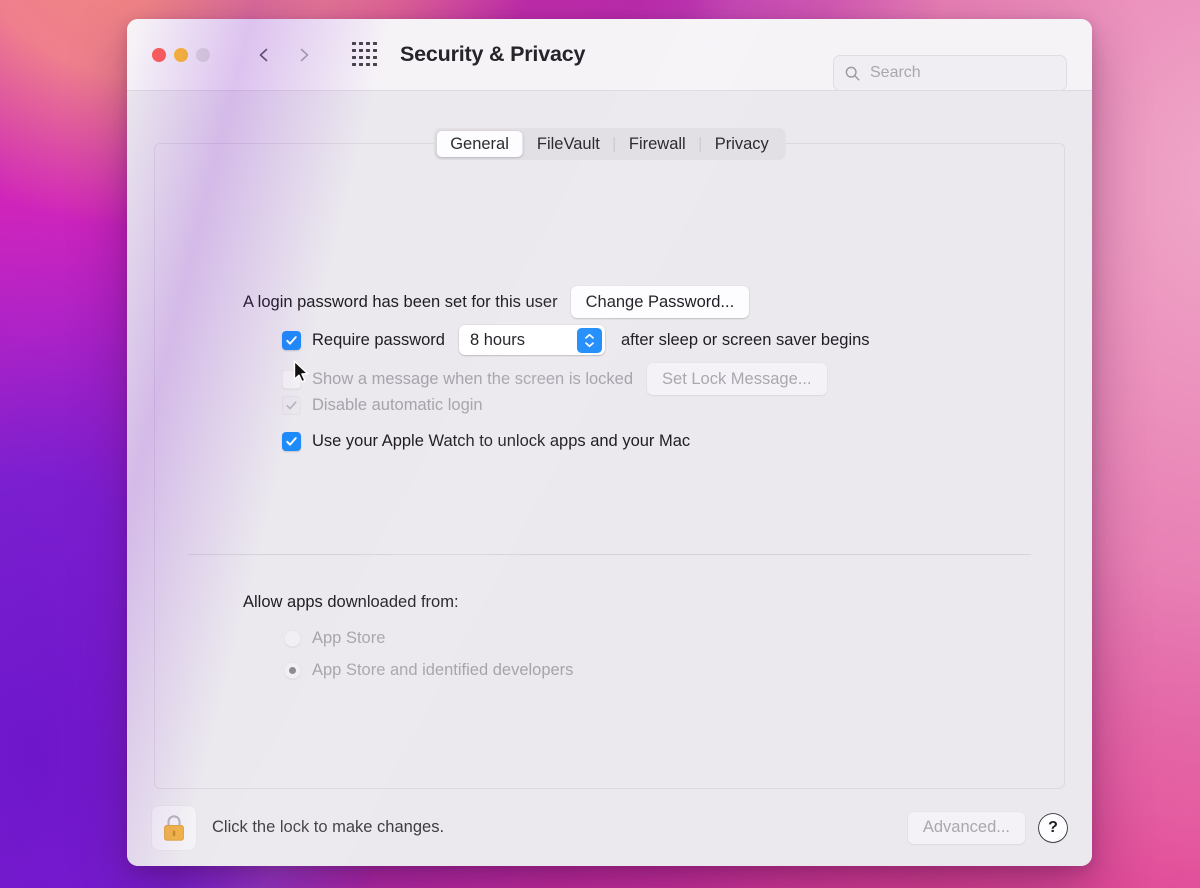  I want to click on lock-button, so click(174, 827).